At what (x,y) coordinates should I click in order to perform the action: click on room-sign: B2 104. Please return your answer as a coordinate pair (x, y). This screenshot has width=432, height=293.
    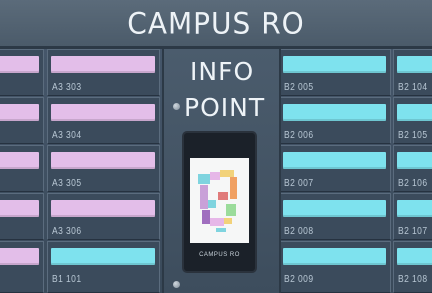
    Looking at the image, I should click on (412, 72).